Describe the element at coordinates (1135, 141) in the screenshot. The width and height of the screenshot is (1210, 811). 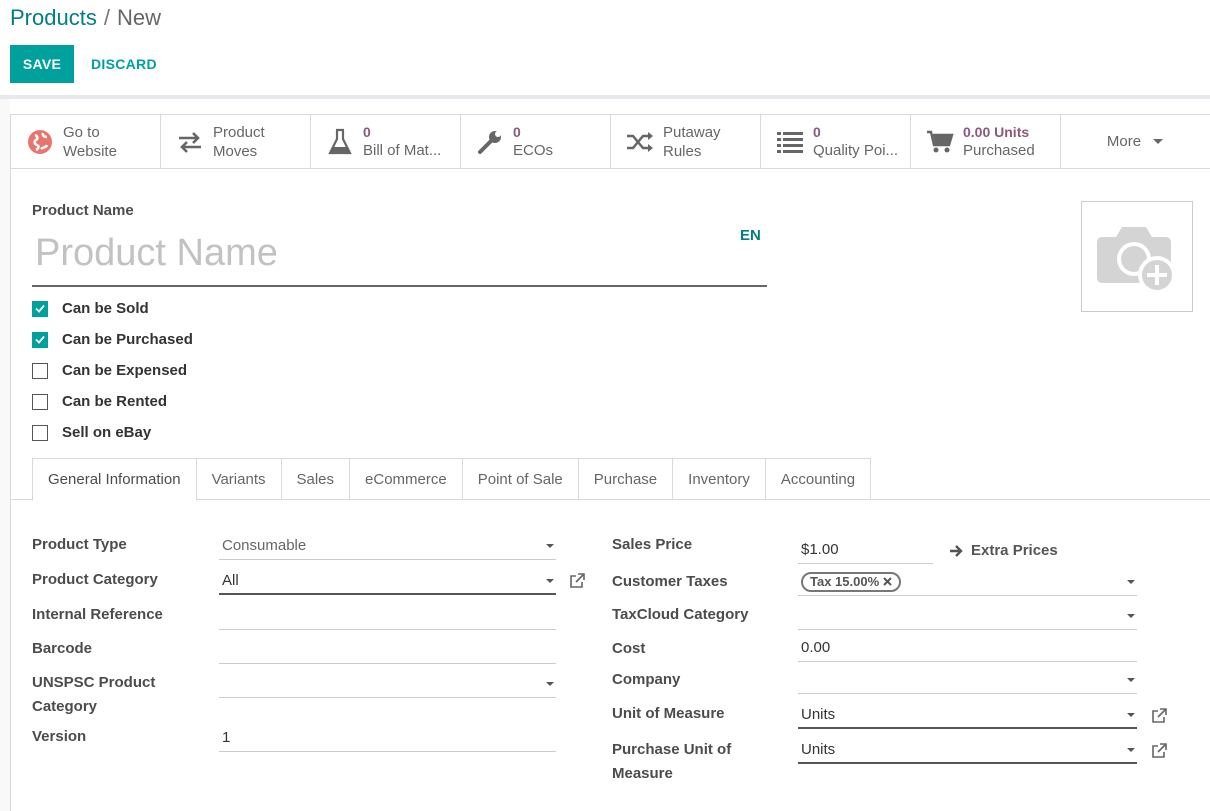
I see `more-button: More` at that location.